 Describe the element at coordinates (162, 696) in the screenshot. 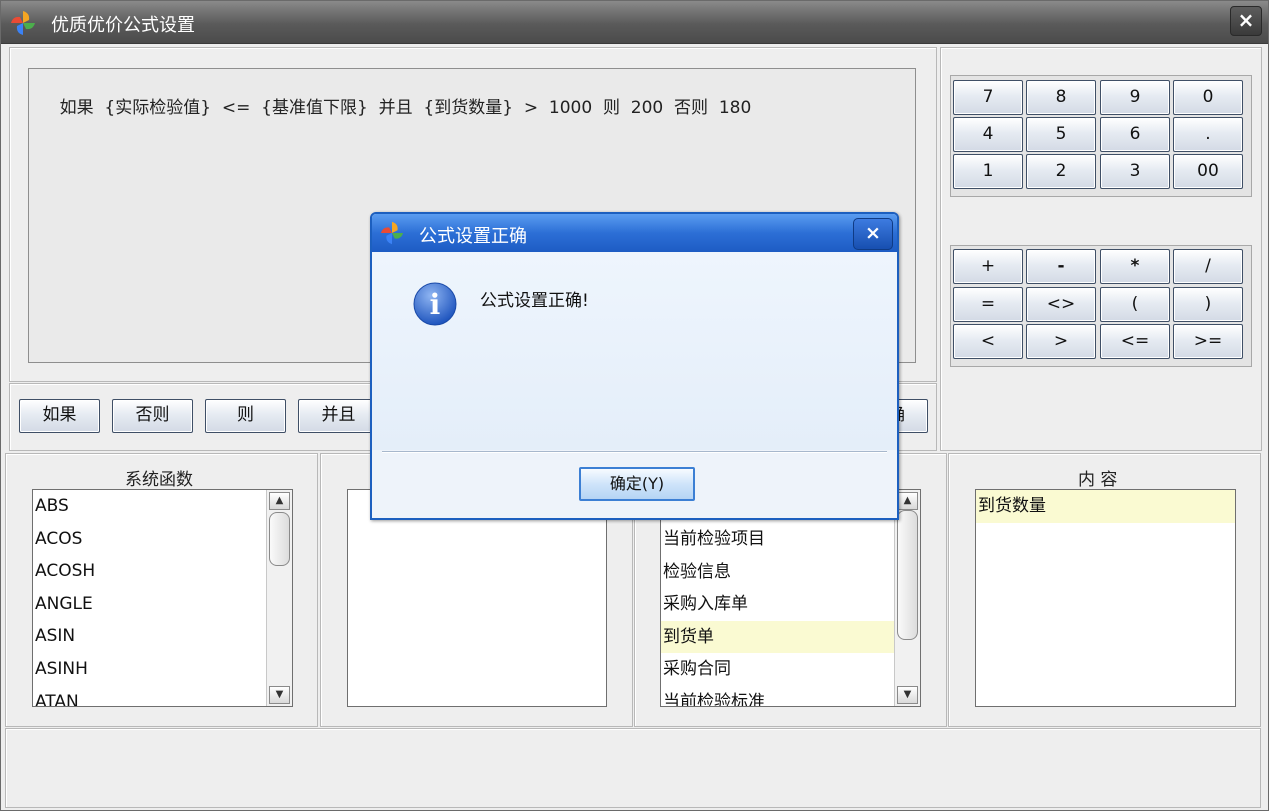

I see `function-item: ATAN` at that location.